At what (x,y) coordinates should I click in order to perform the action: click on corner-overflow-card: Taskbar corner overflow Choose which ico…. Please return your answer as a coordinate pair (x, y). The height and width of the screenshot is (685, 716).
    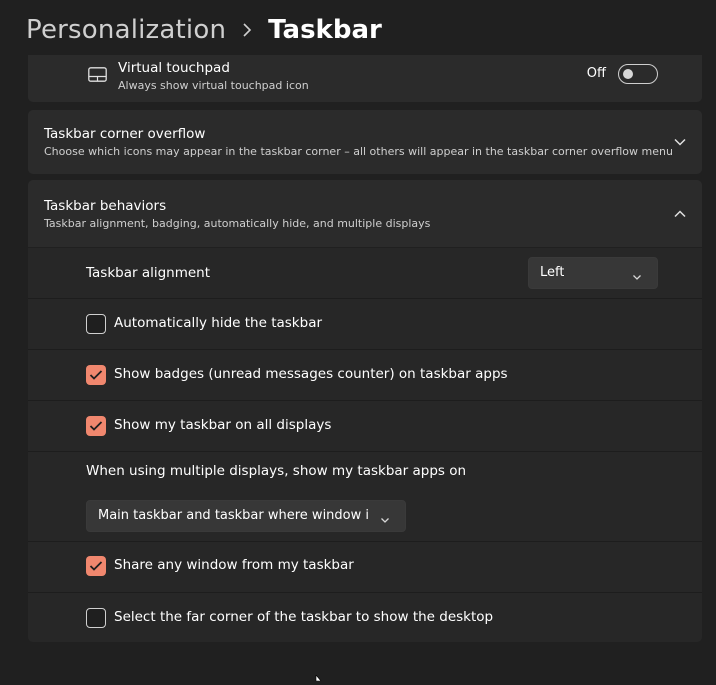
    Looking at the image, I should click on (365, 142).